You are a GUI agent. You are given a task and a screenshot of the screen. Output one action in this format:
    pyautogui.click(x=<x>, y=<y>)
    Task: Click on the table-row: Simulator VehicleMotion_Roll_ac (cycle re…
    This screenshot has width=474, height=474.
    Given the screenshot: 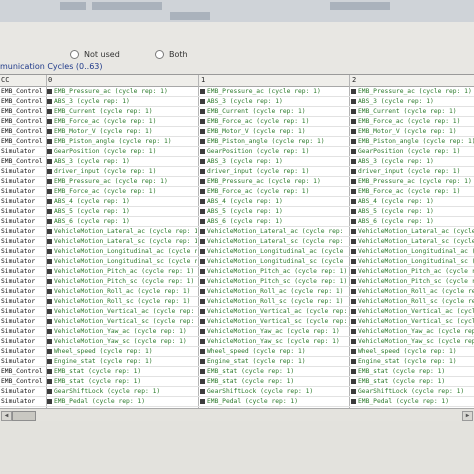 What is the action you would take?
    pyautogui.click(x=237, y=292)
    